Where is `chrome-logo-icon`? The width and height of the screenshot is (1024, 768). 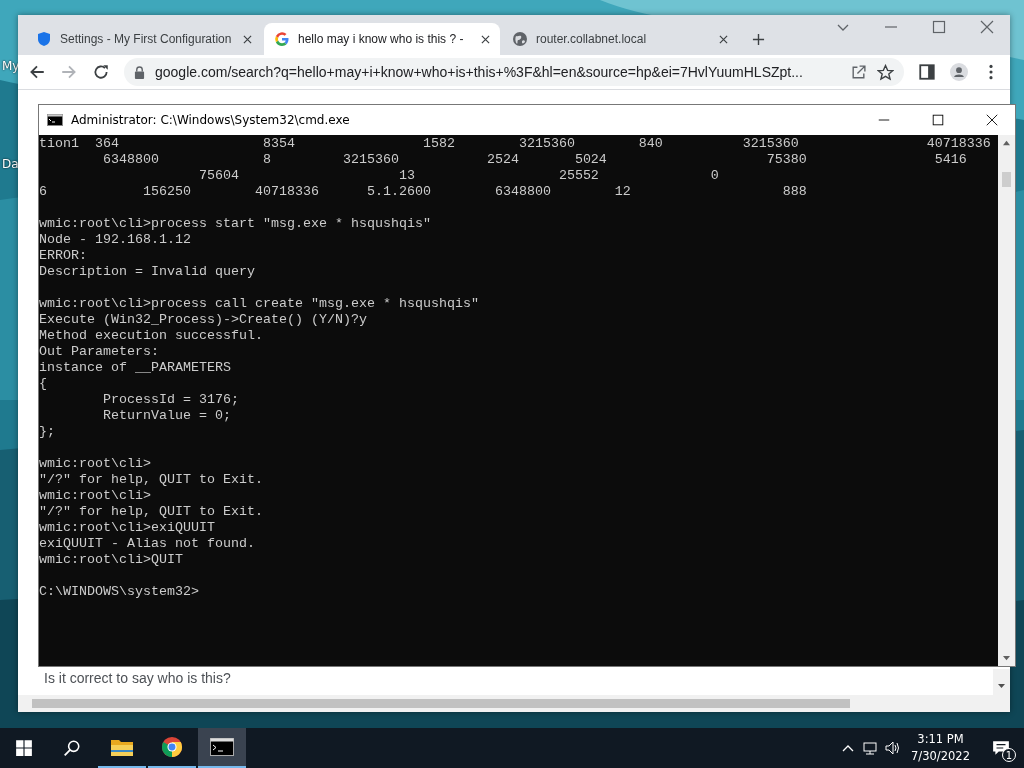 chrome-logo-icon is located at coordinates (172, 747).